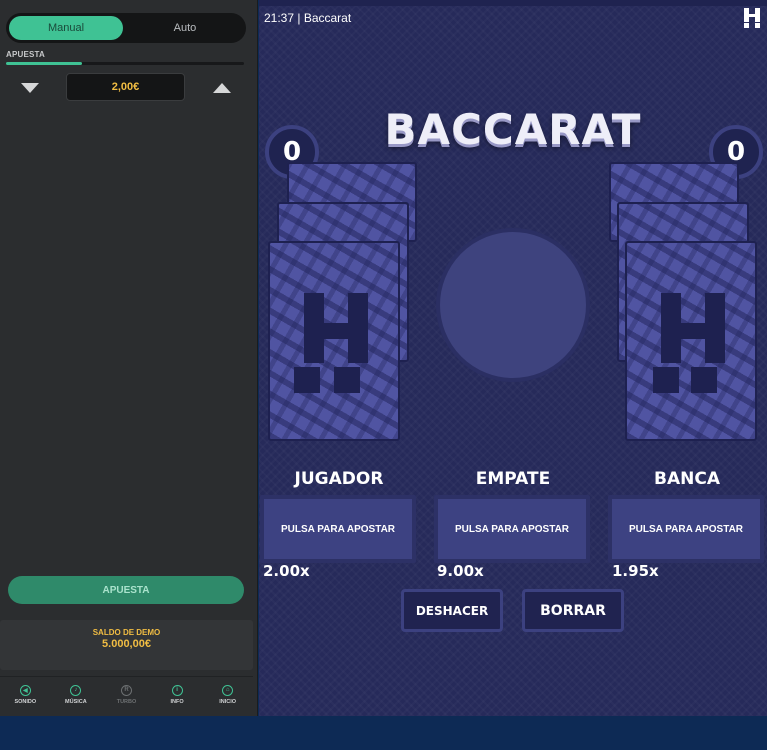 This screenshot has height=750, width=767. Describe the element at coordinates (339, 479) in the screenshot. I see `player-label: JUGADOR` at that location.